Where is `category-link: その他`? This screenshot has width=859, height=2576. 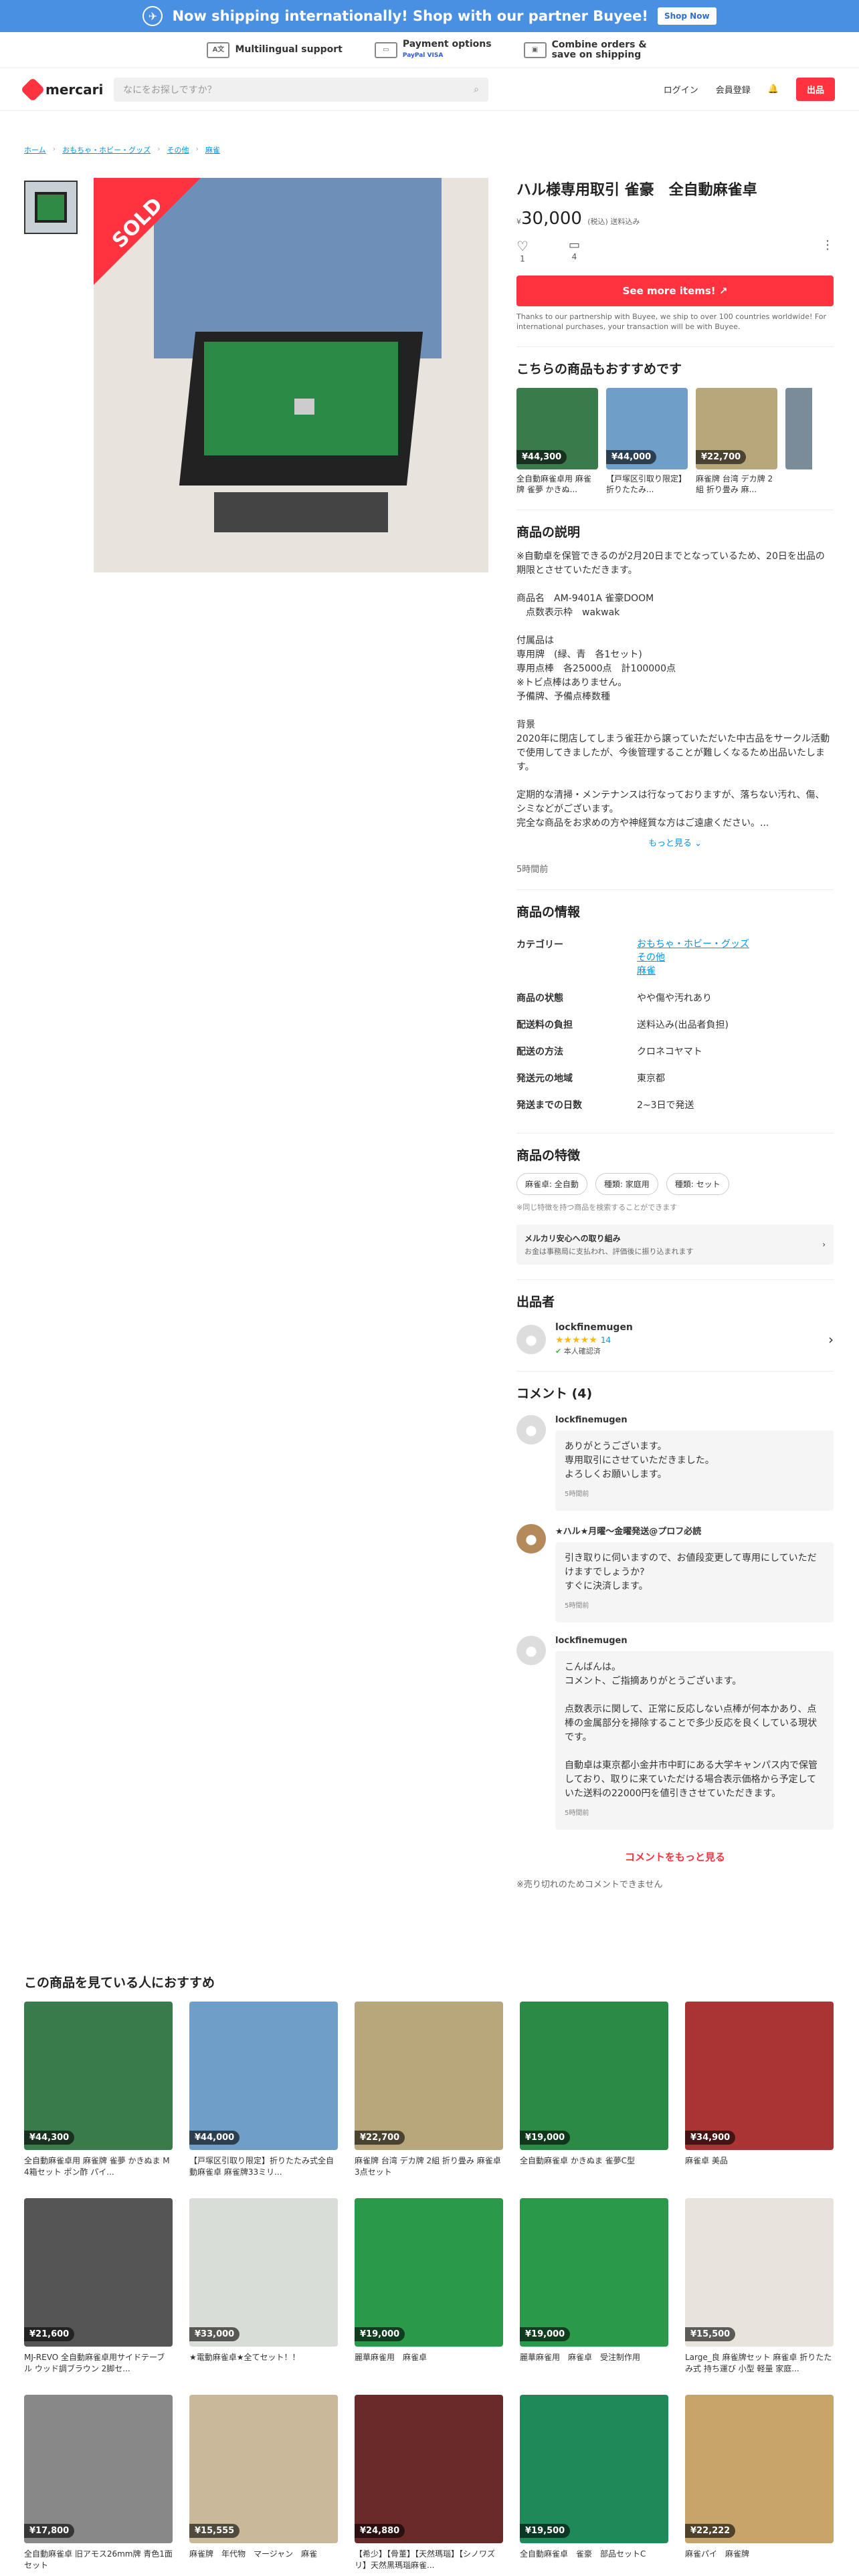 category-link: その他 is located at coordinates (735, 958).